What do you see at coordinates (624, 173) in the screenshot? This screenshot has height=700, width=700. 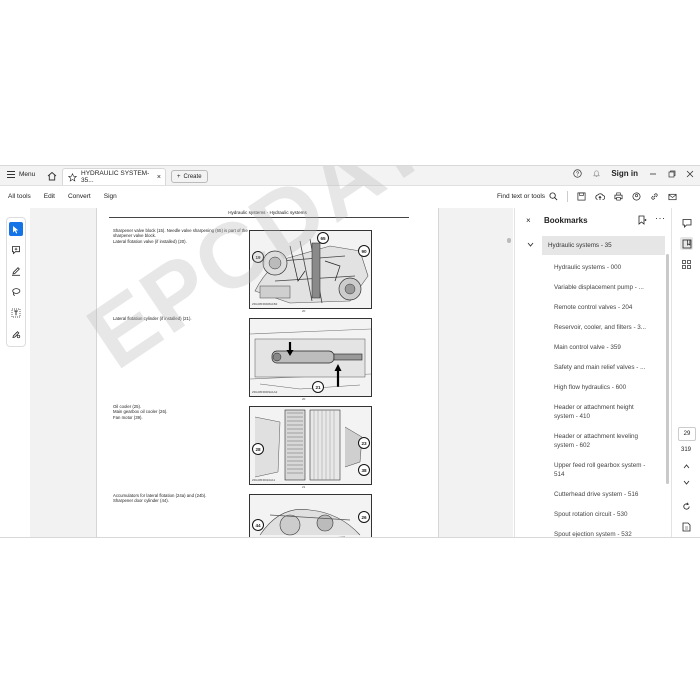 I see `sign-in-button: Sign in` at bounding box center [624, 173].